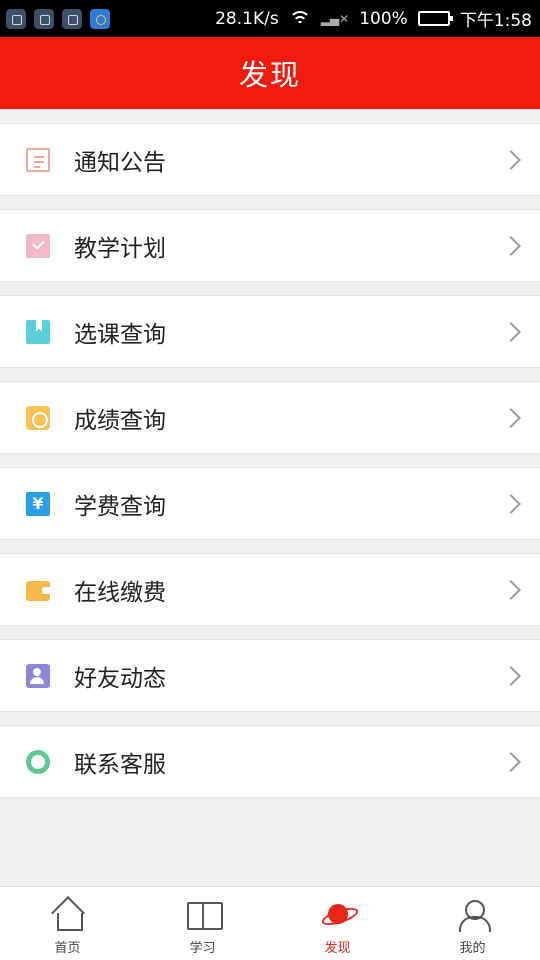  I want to click on nav-item-label: 首页, so click(67, 948).